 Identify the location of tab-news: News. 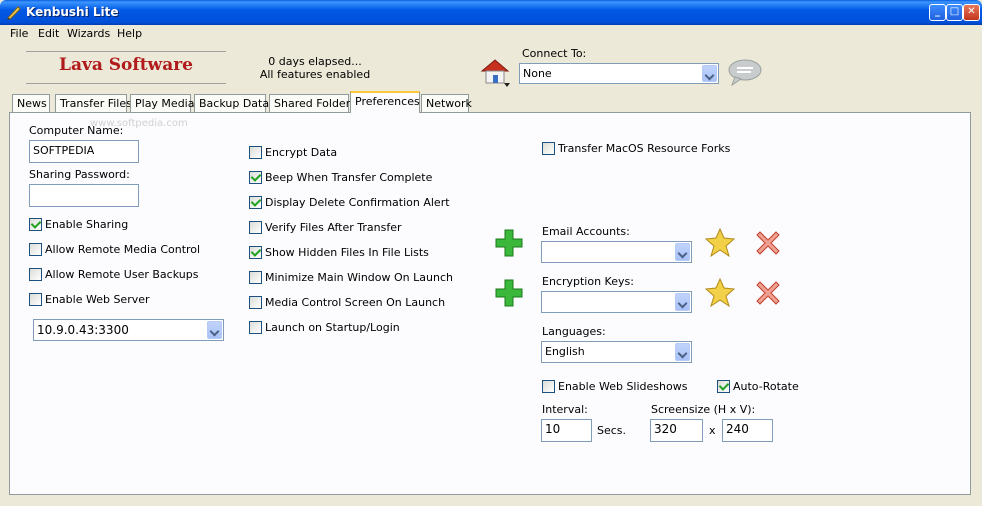
(31, 103).